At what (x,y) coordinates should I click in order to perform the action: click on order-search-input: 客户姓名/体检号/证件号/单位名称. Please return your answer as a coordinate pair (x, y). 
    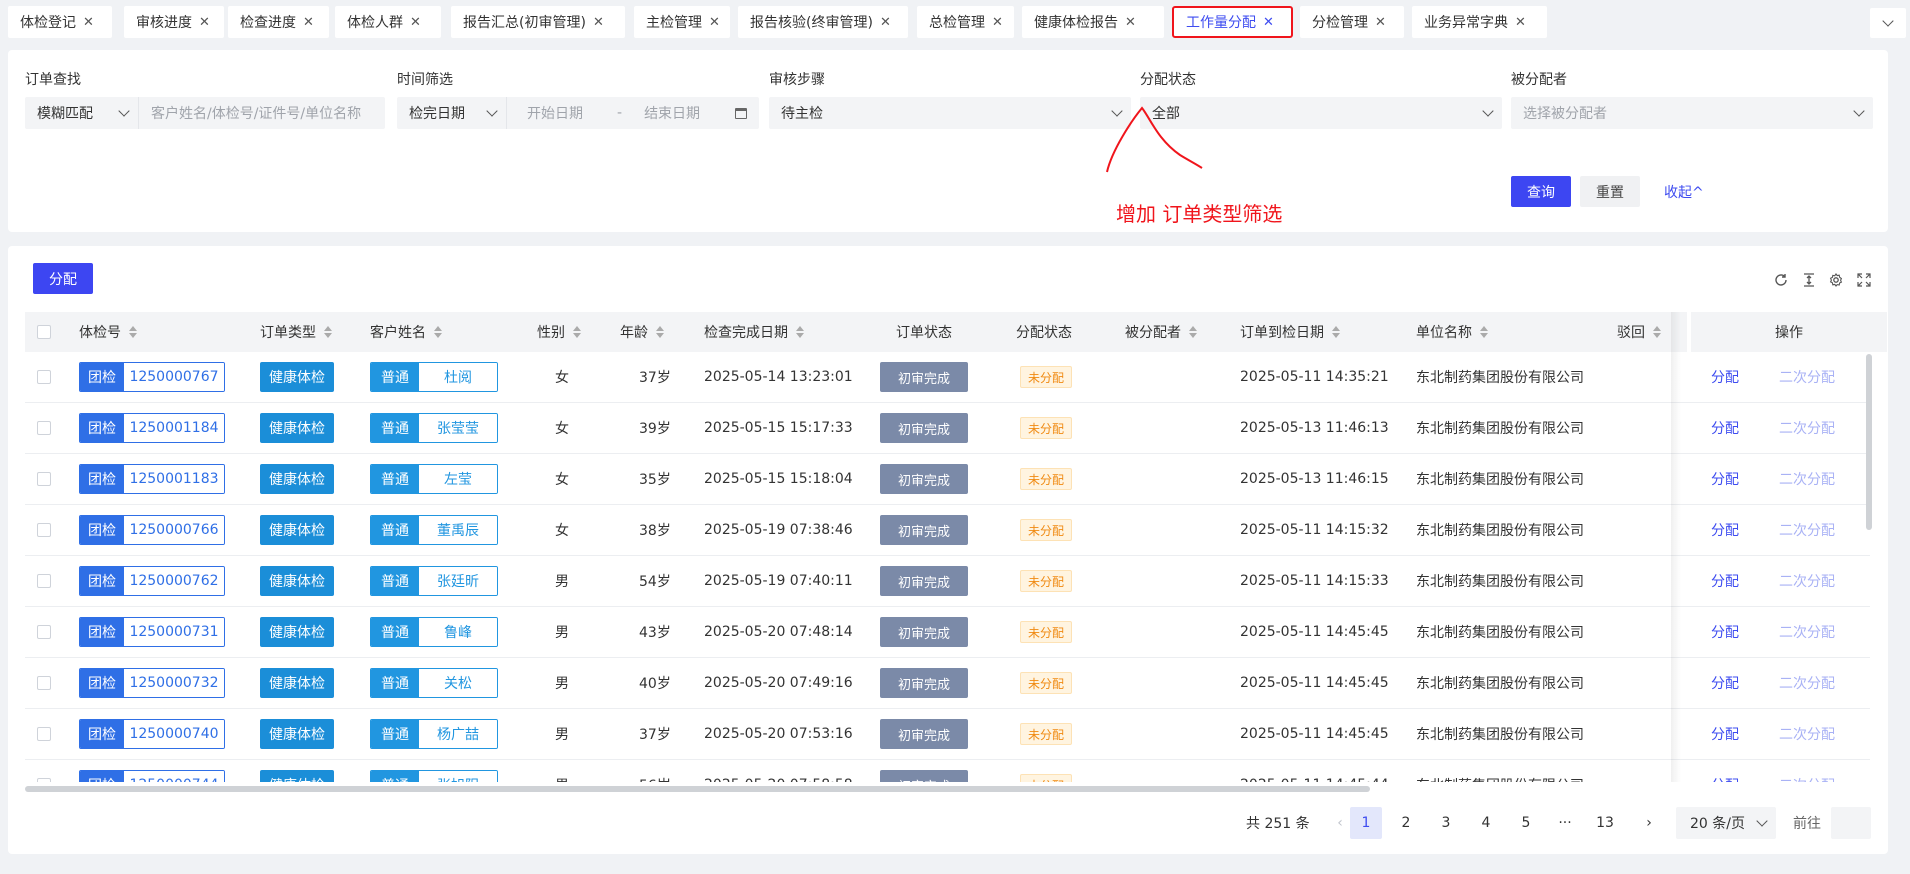
    Looking at the image, I should click on (262, 113).